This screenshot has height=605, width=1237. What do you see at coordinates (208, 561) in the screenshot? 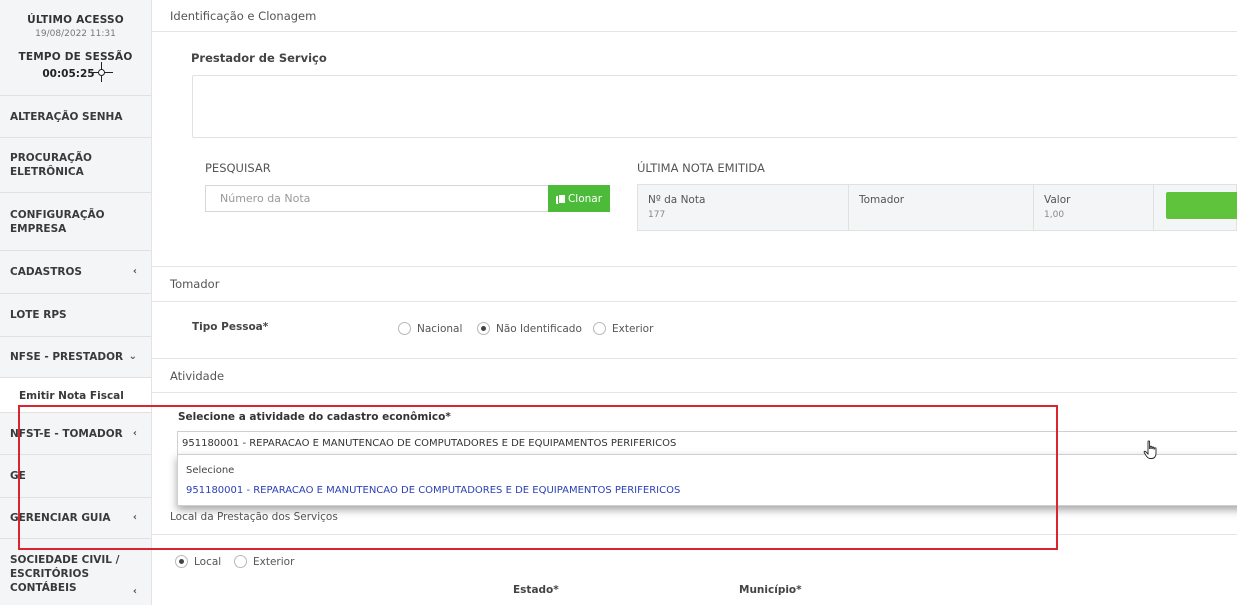
I see `radio-label: Local` at bounding box center [208, 561].